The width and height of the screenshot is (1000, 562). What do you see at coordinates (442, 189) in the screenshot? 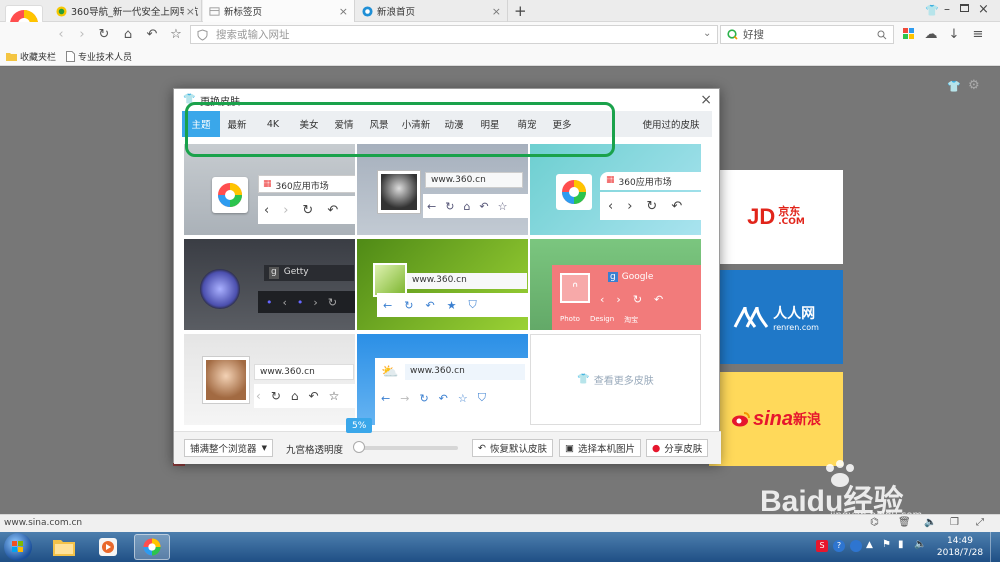
I see `skin-thumbnail: www.360.cn ← ↻ ⌂ ↶ ☆` at bounding box center [442, 189].